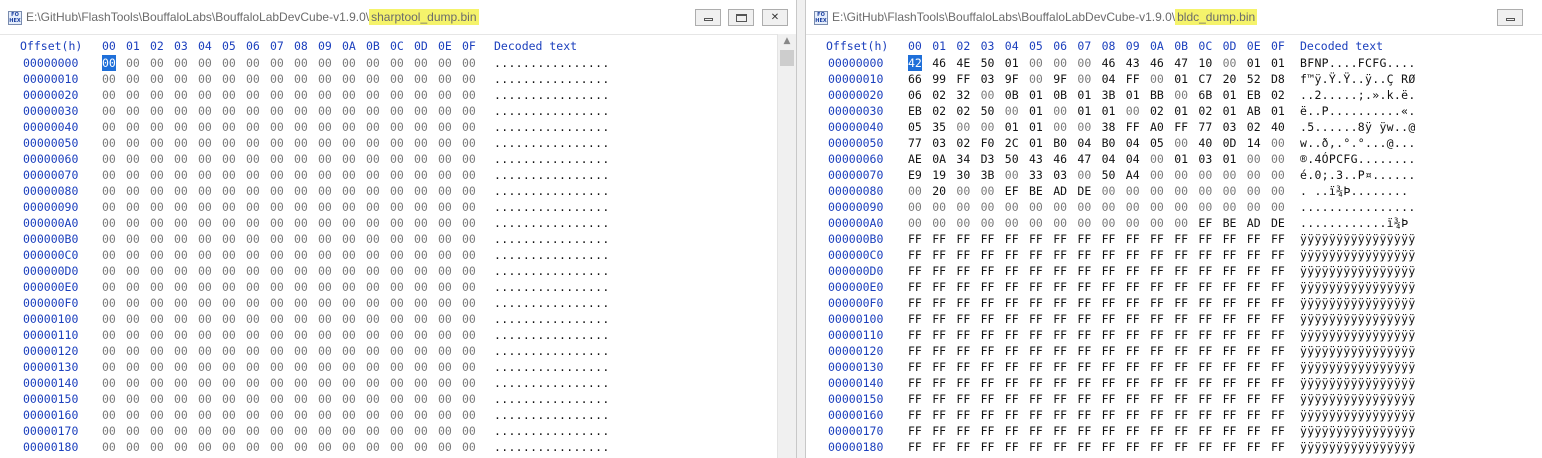 The image size is (1542, 458). I want to click on hex-byte-cell: 3B, so click(1109, 95).